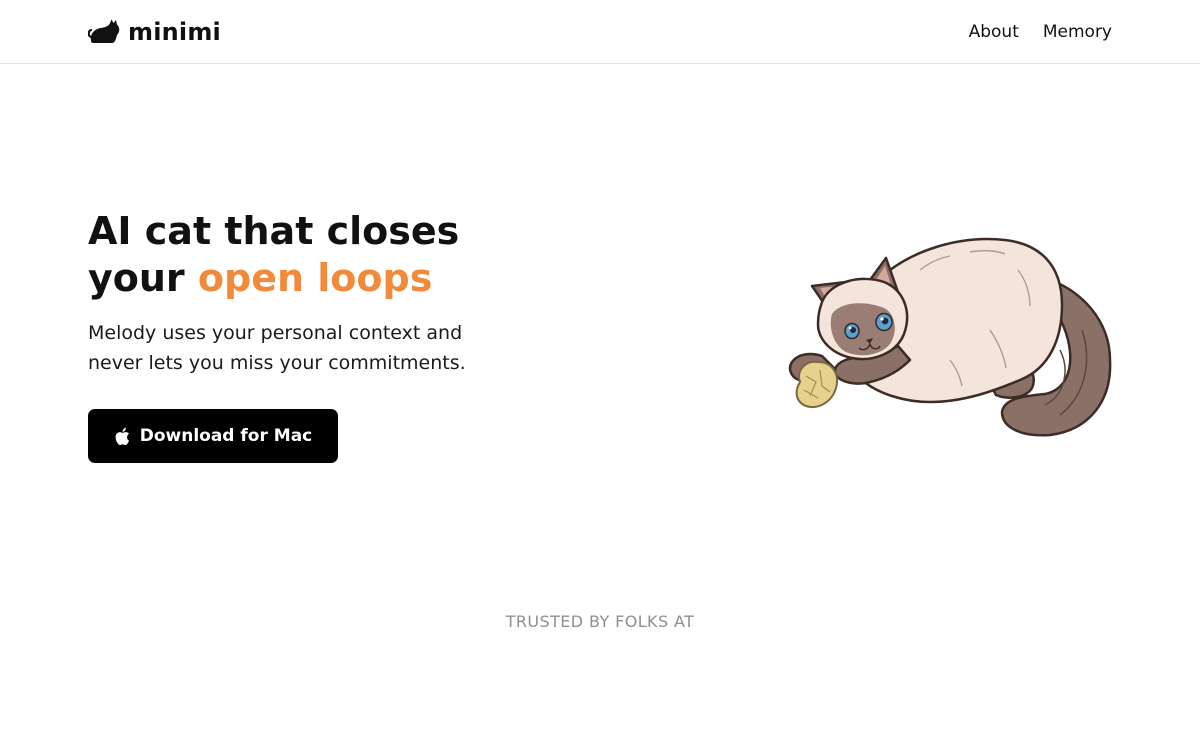 This screenshot has width=1200, height=750. What do you see at coordinates (274, 231) in the screenshot?
I see `hero-headline-line1: AI cat that closes` at bounding box center [274, 231].